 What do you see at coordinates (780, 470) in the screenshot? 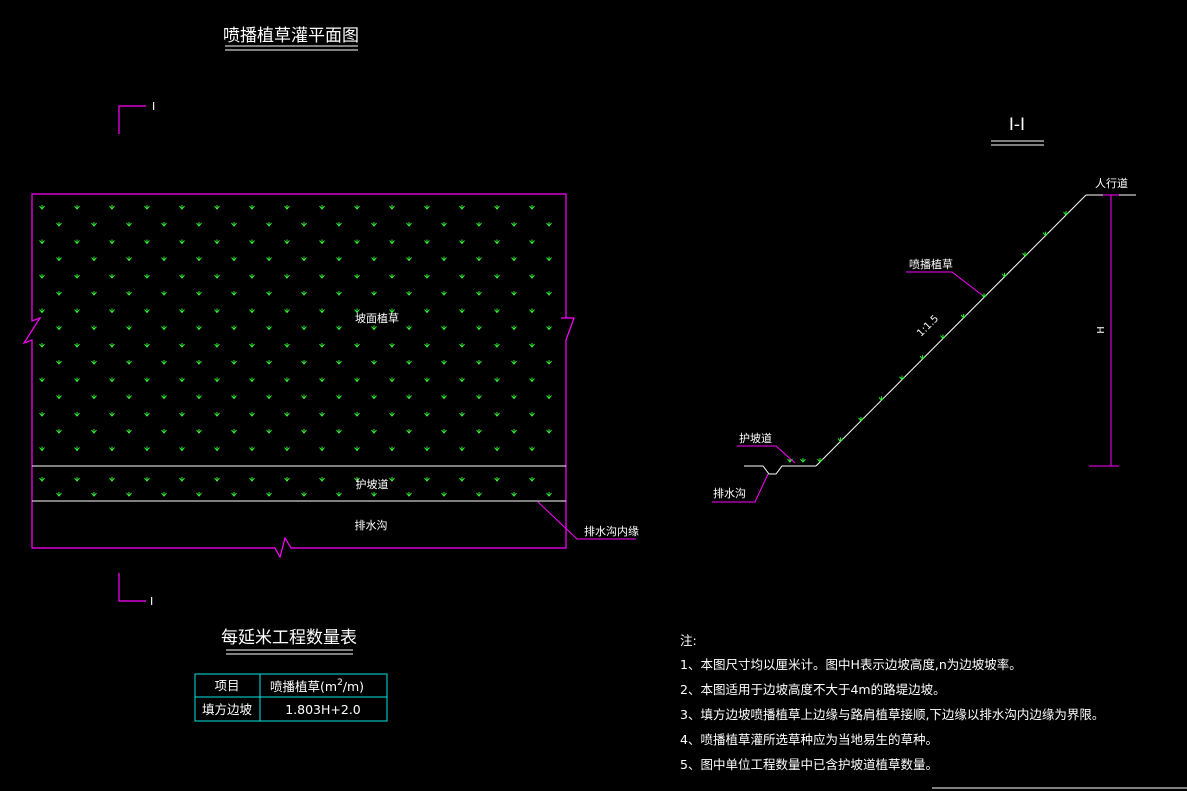
I see `berm-ditch-profile` at bounding box center [780, 470].